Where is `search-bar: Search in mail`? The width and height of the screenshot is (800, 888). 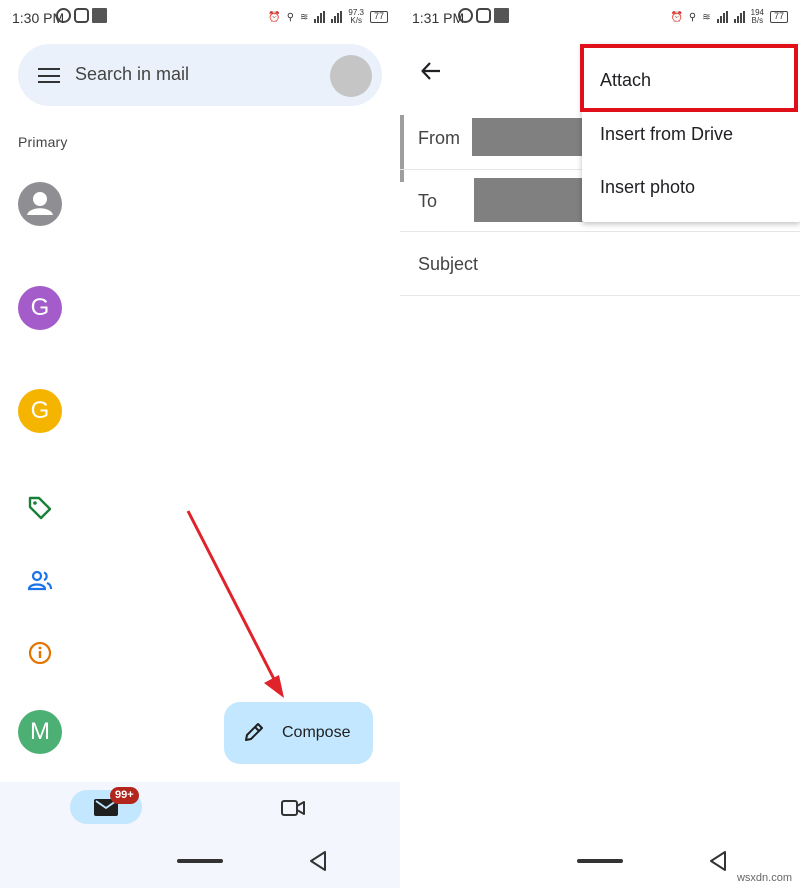 search-bar: Search in mail is located at coordinates (200, 75).